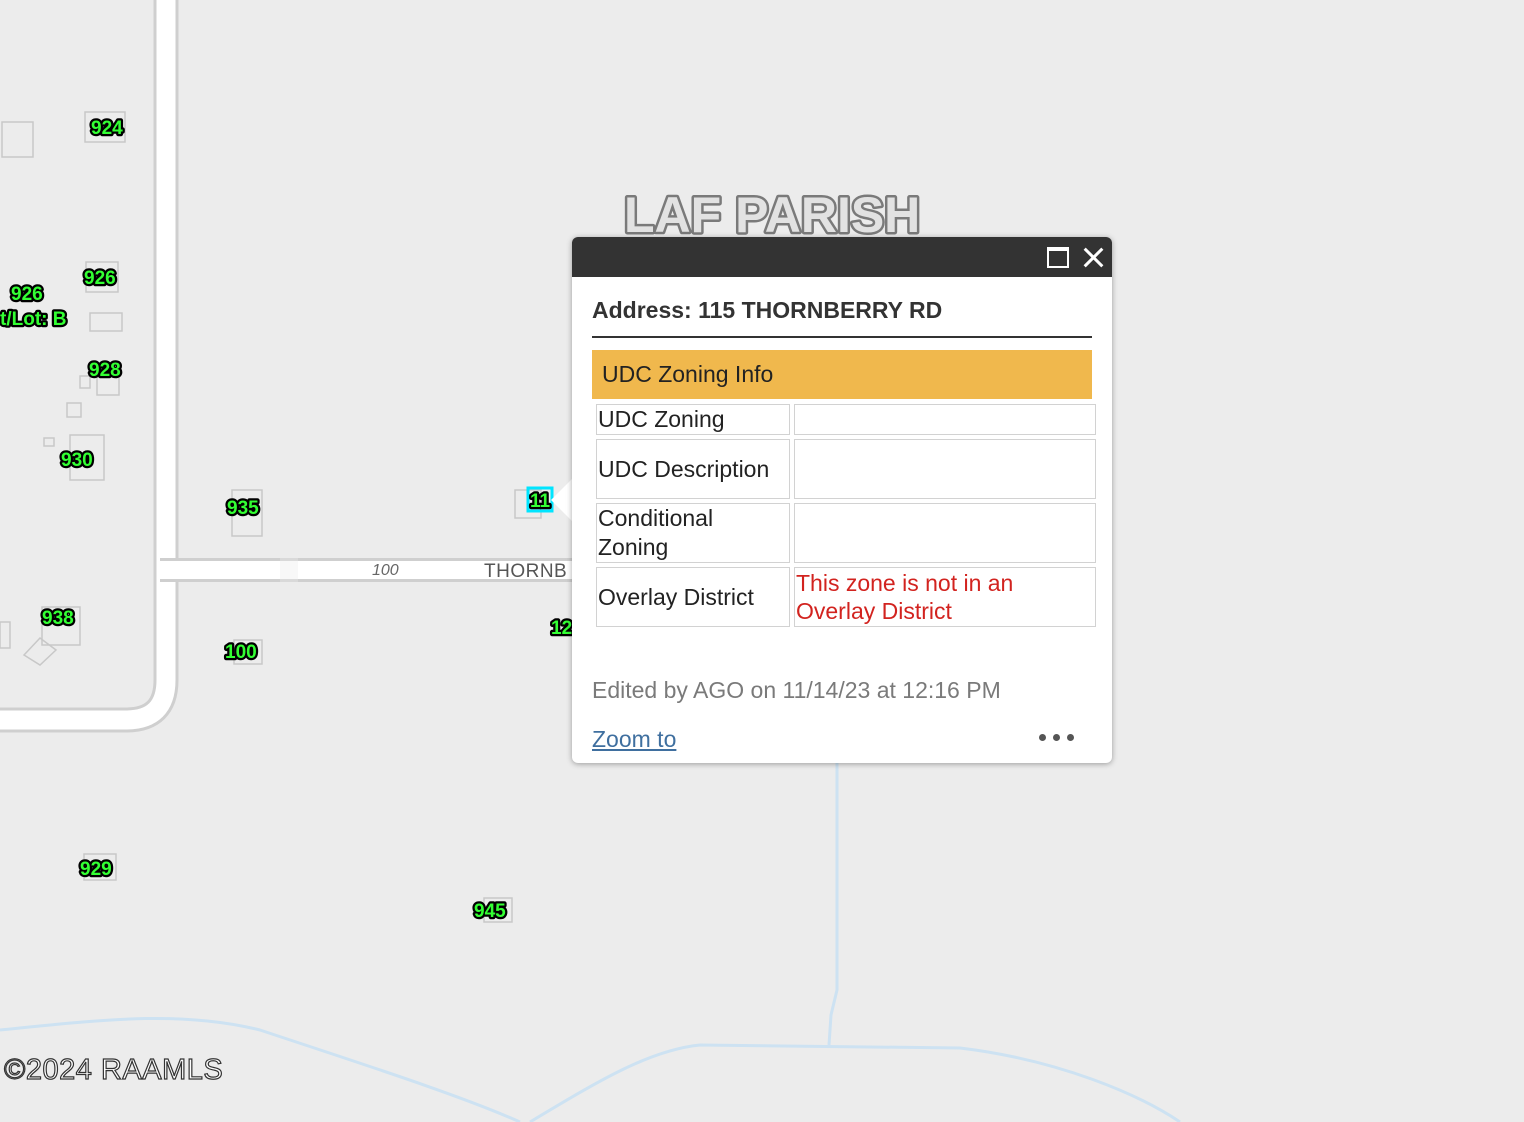  Describe the element at coordinates (241, 653) in the screenshot. I see `address-label: 100` at that location.